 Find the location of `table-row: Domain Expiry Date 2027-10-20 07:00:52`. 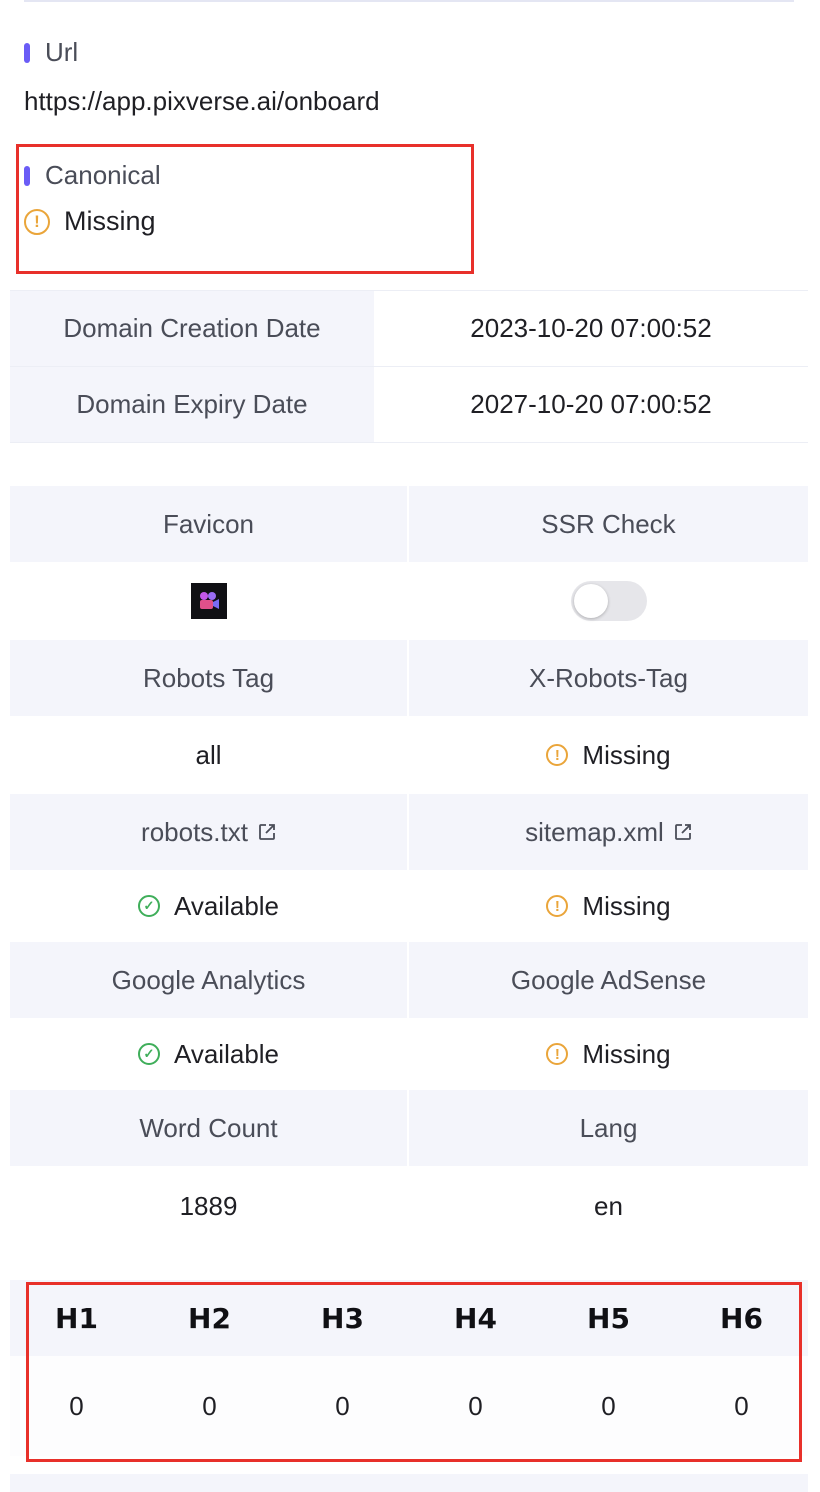

table-row: Domain Expiry Date 2027-10-20 07:00:52 is located at coordinates (409, 405).